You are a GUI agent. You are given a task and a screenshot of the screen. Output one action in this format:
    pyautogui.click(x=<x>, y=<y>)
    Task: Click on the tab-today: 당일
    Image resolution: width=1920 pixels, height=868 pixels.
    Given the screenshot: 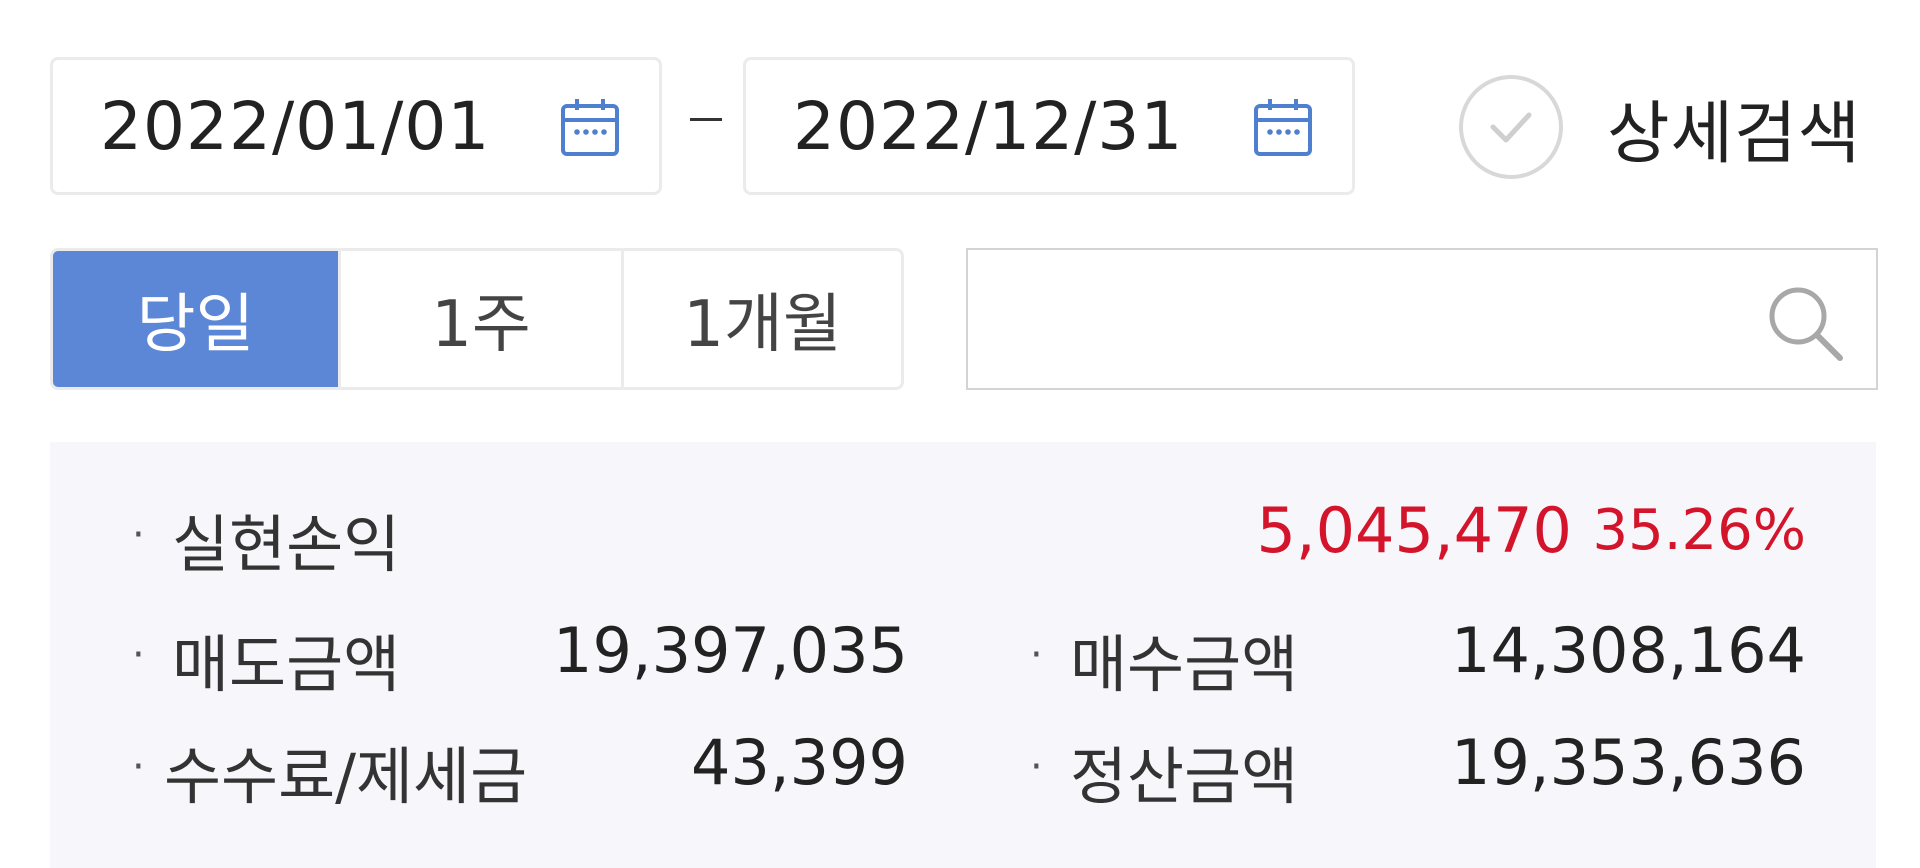 What is the action you would take?
    pyautogui.click(x=195, y=319)
    